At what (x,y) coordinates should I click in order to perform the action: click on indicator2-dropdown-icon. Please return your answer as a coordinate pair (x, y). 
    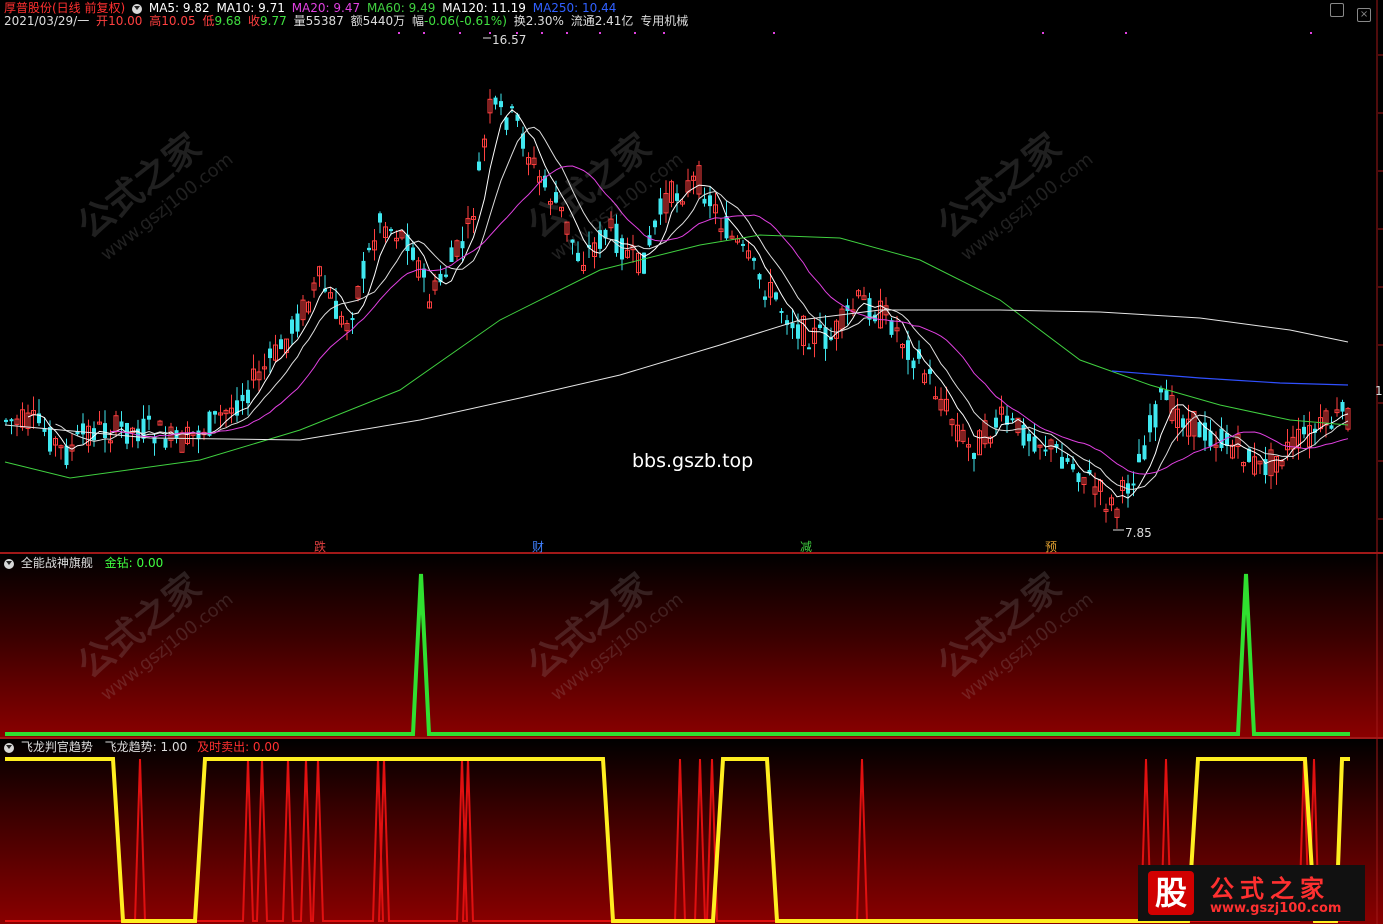
    Looking at the image, I should click on (9, 747).